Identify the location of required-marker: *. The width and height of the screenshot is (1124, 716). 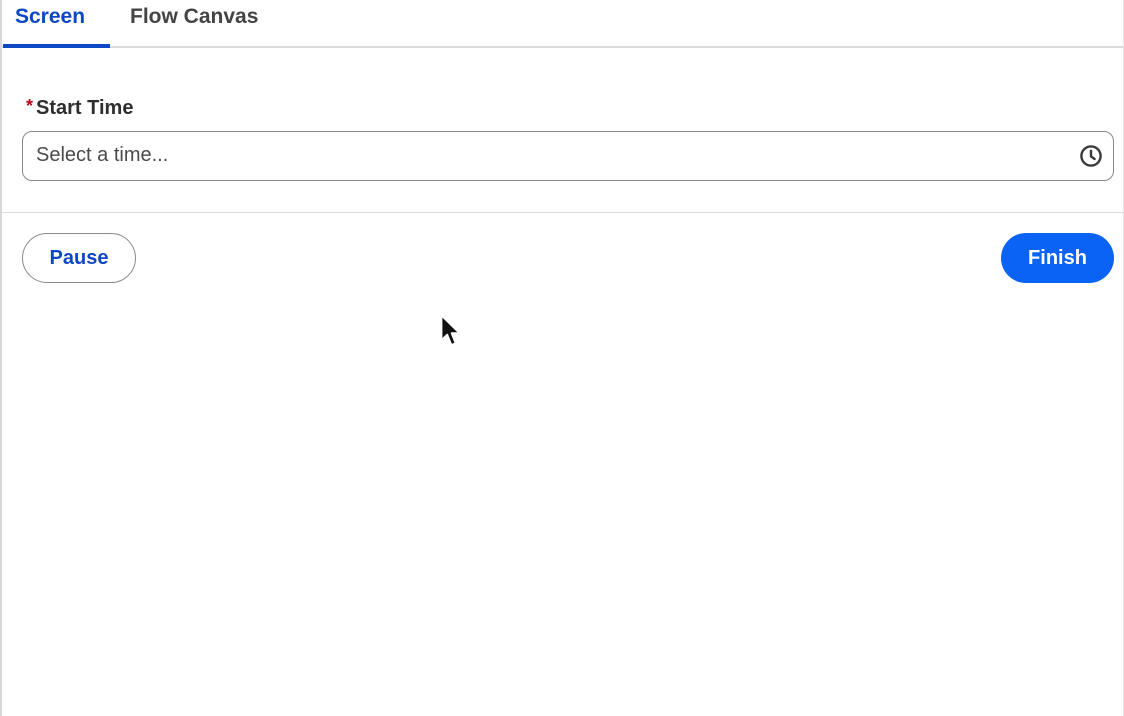
(30, 106).